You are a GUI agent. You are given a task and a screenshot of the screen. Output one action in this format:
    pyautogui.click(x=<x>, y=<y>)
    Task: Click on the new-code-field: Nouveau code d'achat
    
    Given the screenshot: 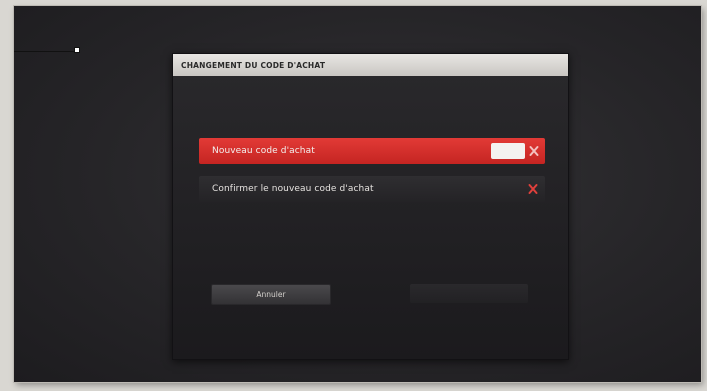 What is the action you would take?
    pyautogui.click(x=372, y=151)
    